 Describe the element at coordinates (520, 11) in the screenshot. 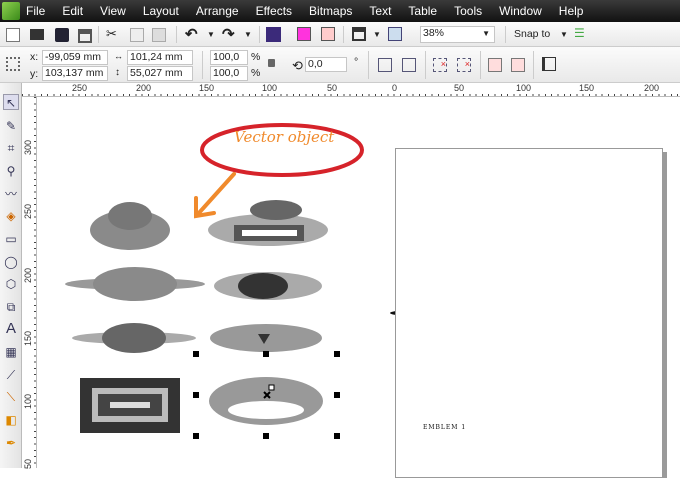

I see `menu-window: Window` at that location.